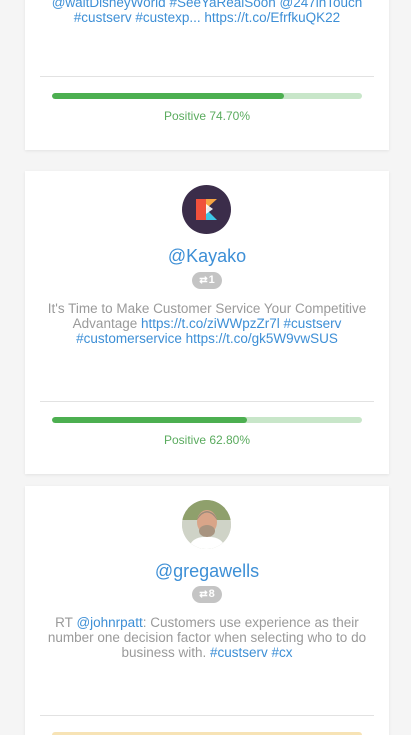 Image resolution: width=411 pixels, height=735 pixels. I want to click on tweet-url-link: https://t.co/EfrfkuQK22, so click(272, 17).